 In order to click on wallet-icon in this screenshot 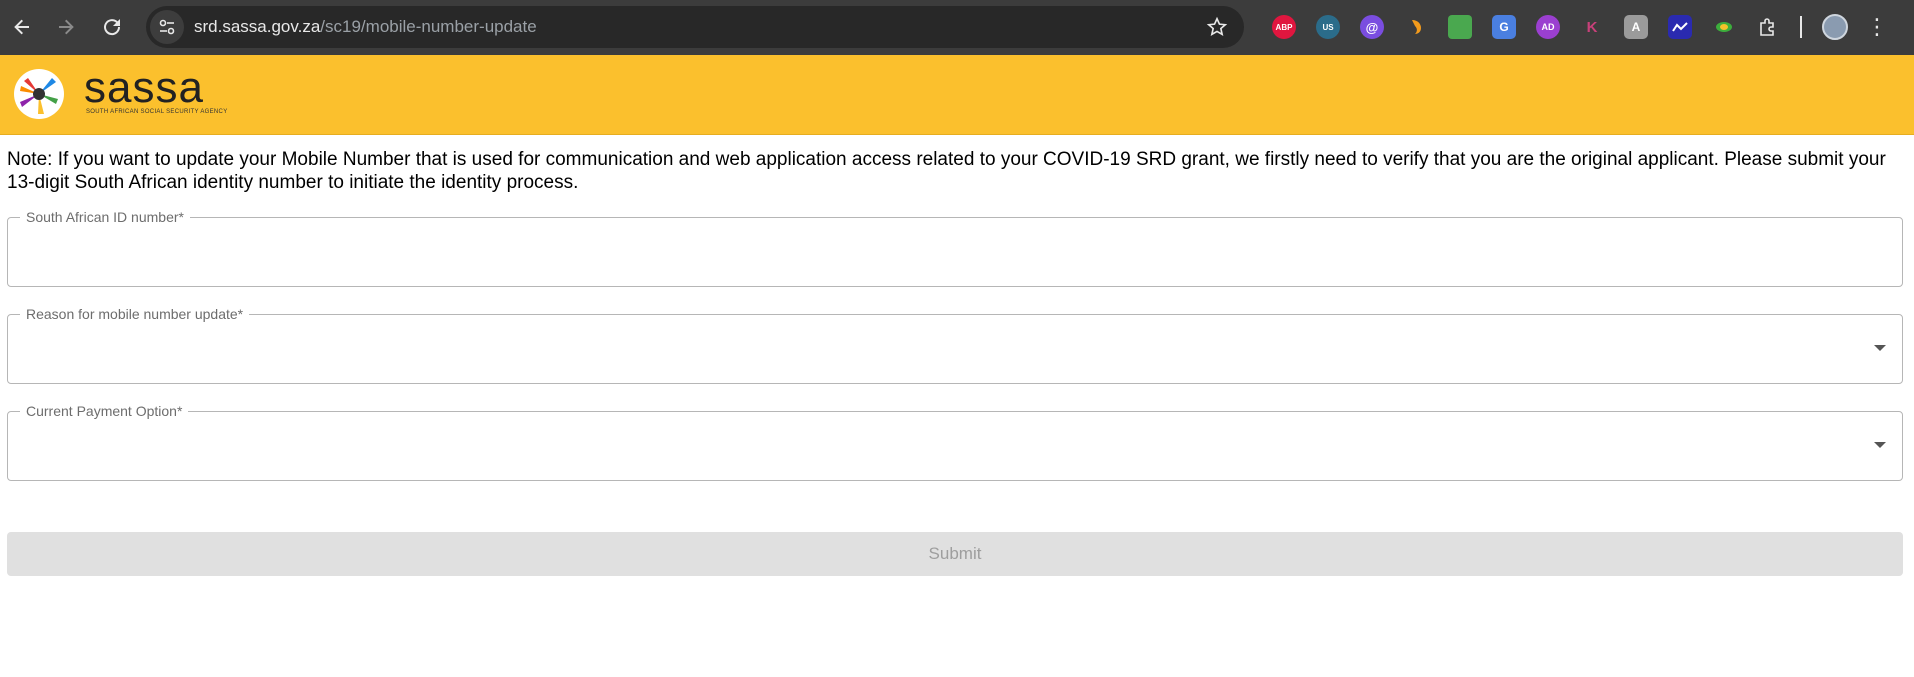, I will do `click(1460, 27)`.